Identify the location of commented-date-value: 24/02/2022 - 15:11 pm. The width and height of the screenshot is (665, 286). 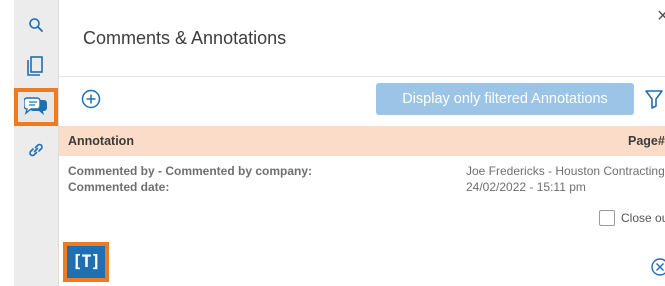
(526, 187).